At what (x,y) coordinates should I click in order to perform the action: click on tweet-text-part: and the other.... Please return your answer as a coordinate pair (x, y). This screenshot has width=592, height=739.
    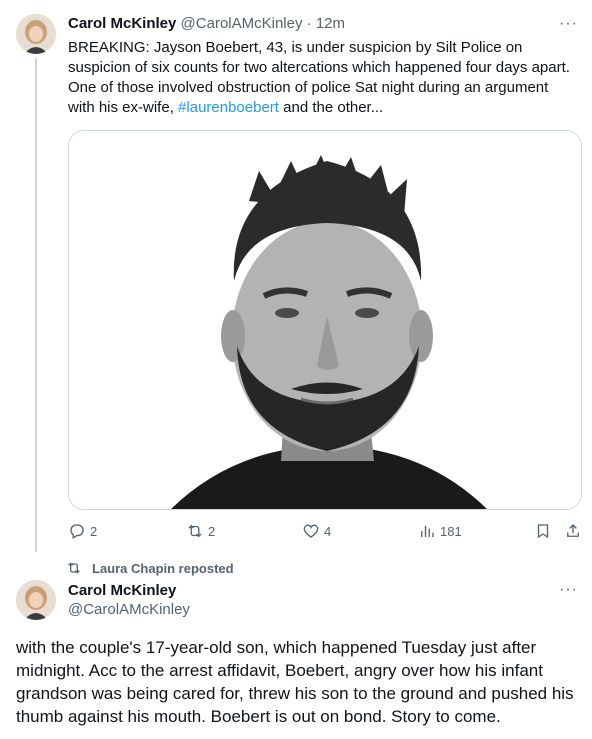
    Looking at the image, I should click on (331, 107).